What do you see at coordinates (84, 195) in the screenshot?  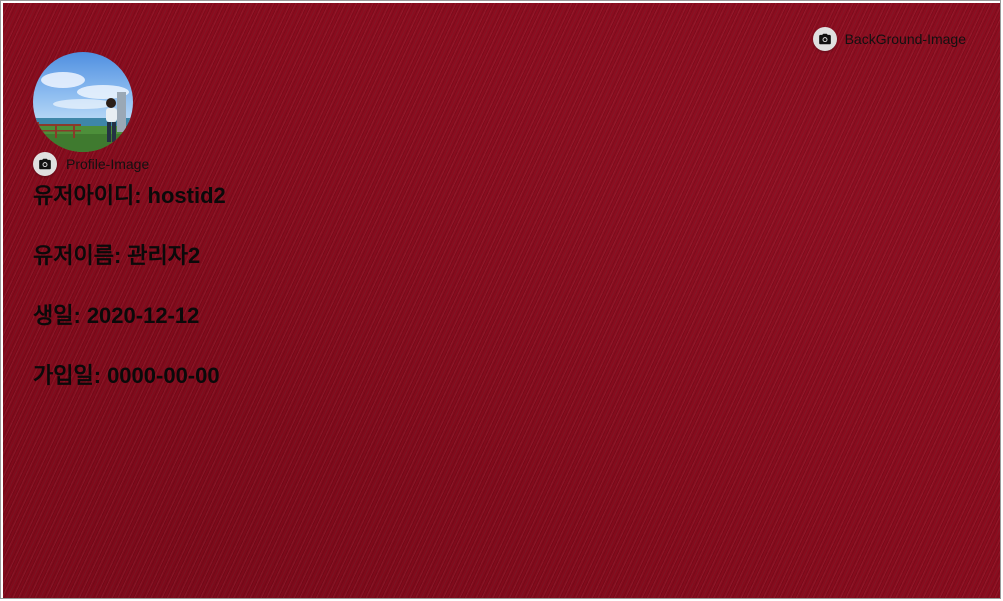 I see `user-id-label: 유저아이디` at bounding box center [84, 195].